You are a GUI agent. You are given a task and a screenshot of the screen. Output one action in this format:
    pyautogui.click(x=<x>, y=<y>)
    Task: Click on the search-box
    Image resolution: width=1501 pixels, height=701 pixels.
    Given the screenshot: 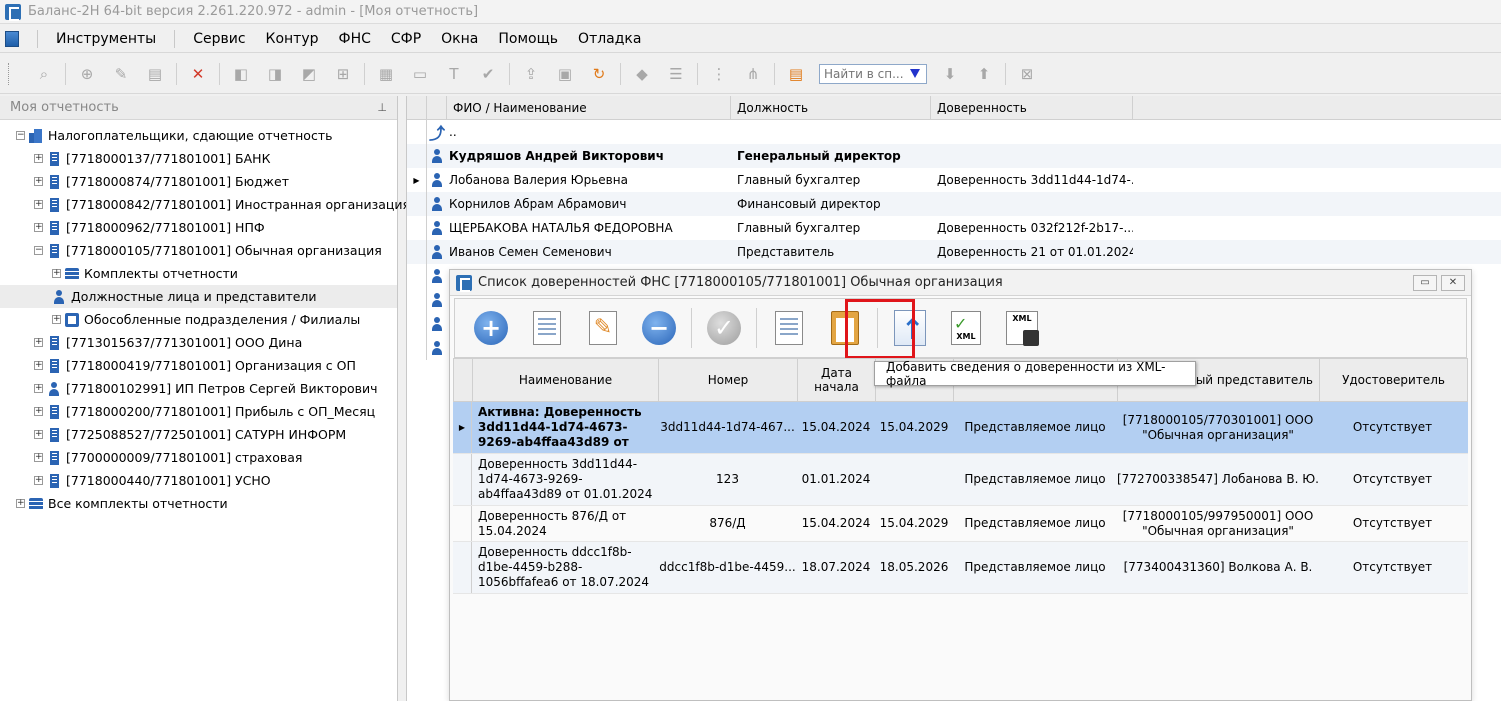 What is the action you would take?
    pyautogui.click(x=873, y=73)
    